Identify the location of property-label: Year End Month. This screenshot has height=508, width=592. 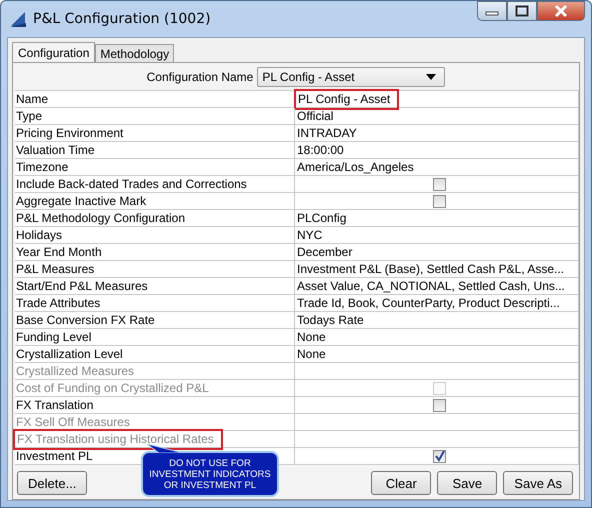
(59, 252).